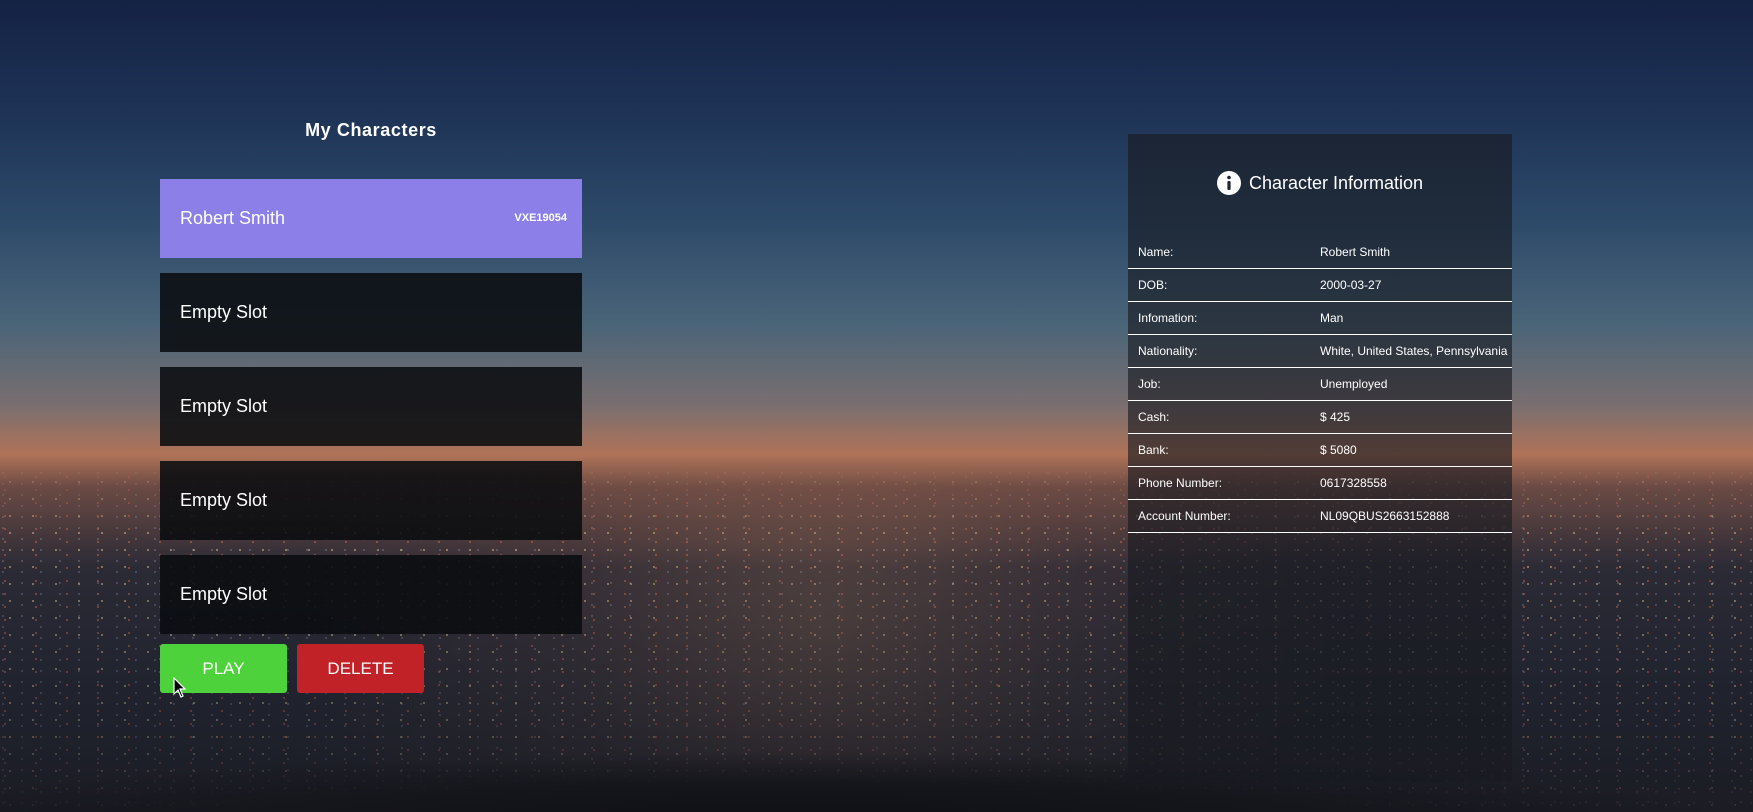  What do you see at coordinates (233, 218) in the screenshot?
I see `slot-name: Robert Smith` at bounding box center [233, 218].